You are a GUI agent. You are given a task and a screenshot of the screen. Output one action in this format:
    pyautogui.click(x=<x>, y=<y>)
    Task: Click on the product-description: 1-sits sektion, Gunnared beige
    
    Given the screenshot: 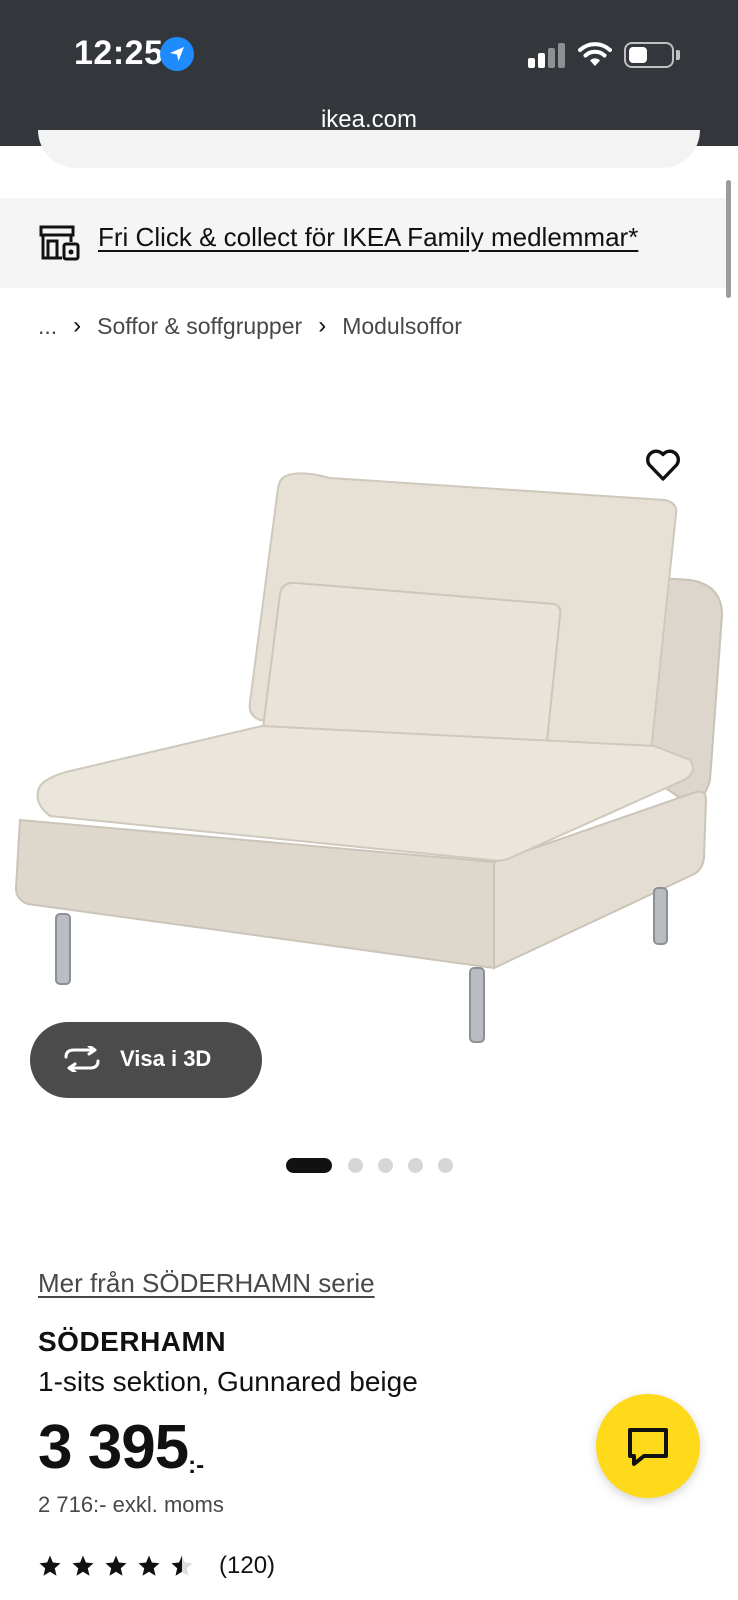 What is the action you would take?
    pyautogui.click(x=228, y=1381)
    